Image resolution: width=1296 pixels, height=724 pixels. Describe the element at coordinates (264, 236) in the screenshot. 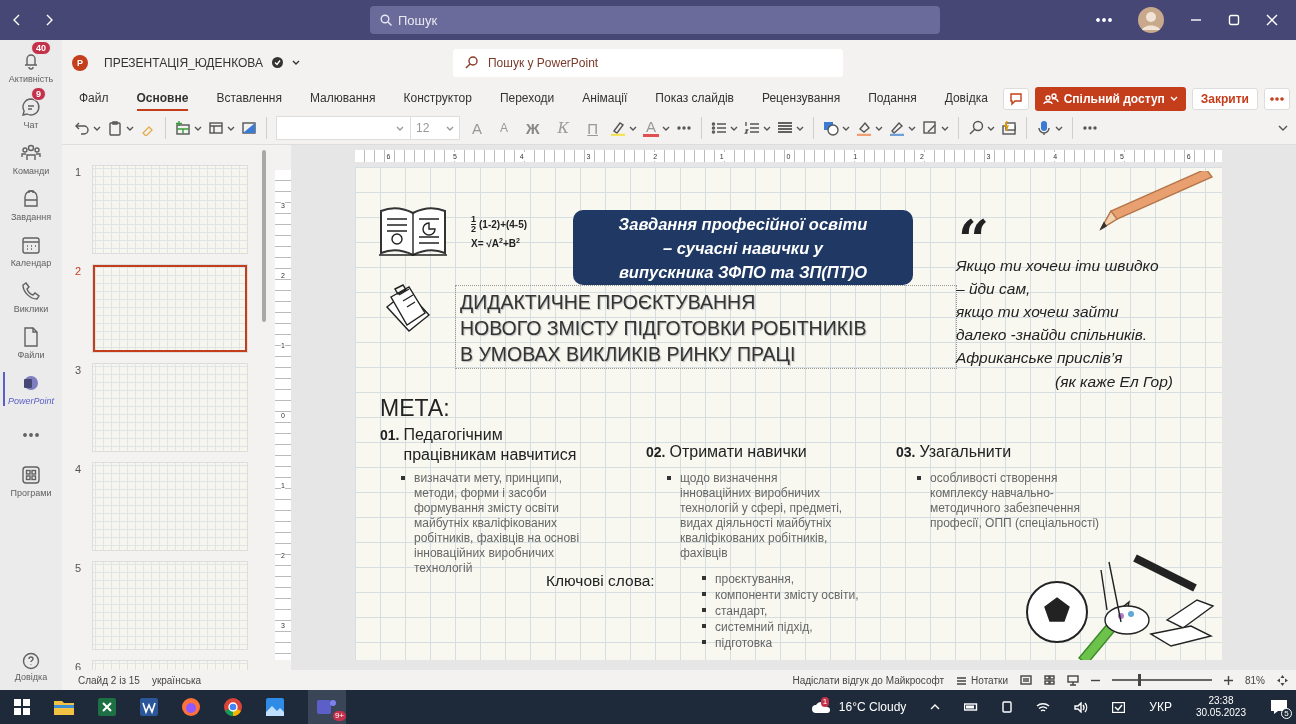

I see `scrollbar-thumb` at that location.